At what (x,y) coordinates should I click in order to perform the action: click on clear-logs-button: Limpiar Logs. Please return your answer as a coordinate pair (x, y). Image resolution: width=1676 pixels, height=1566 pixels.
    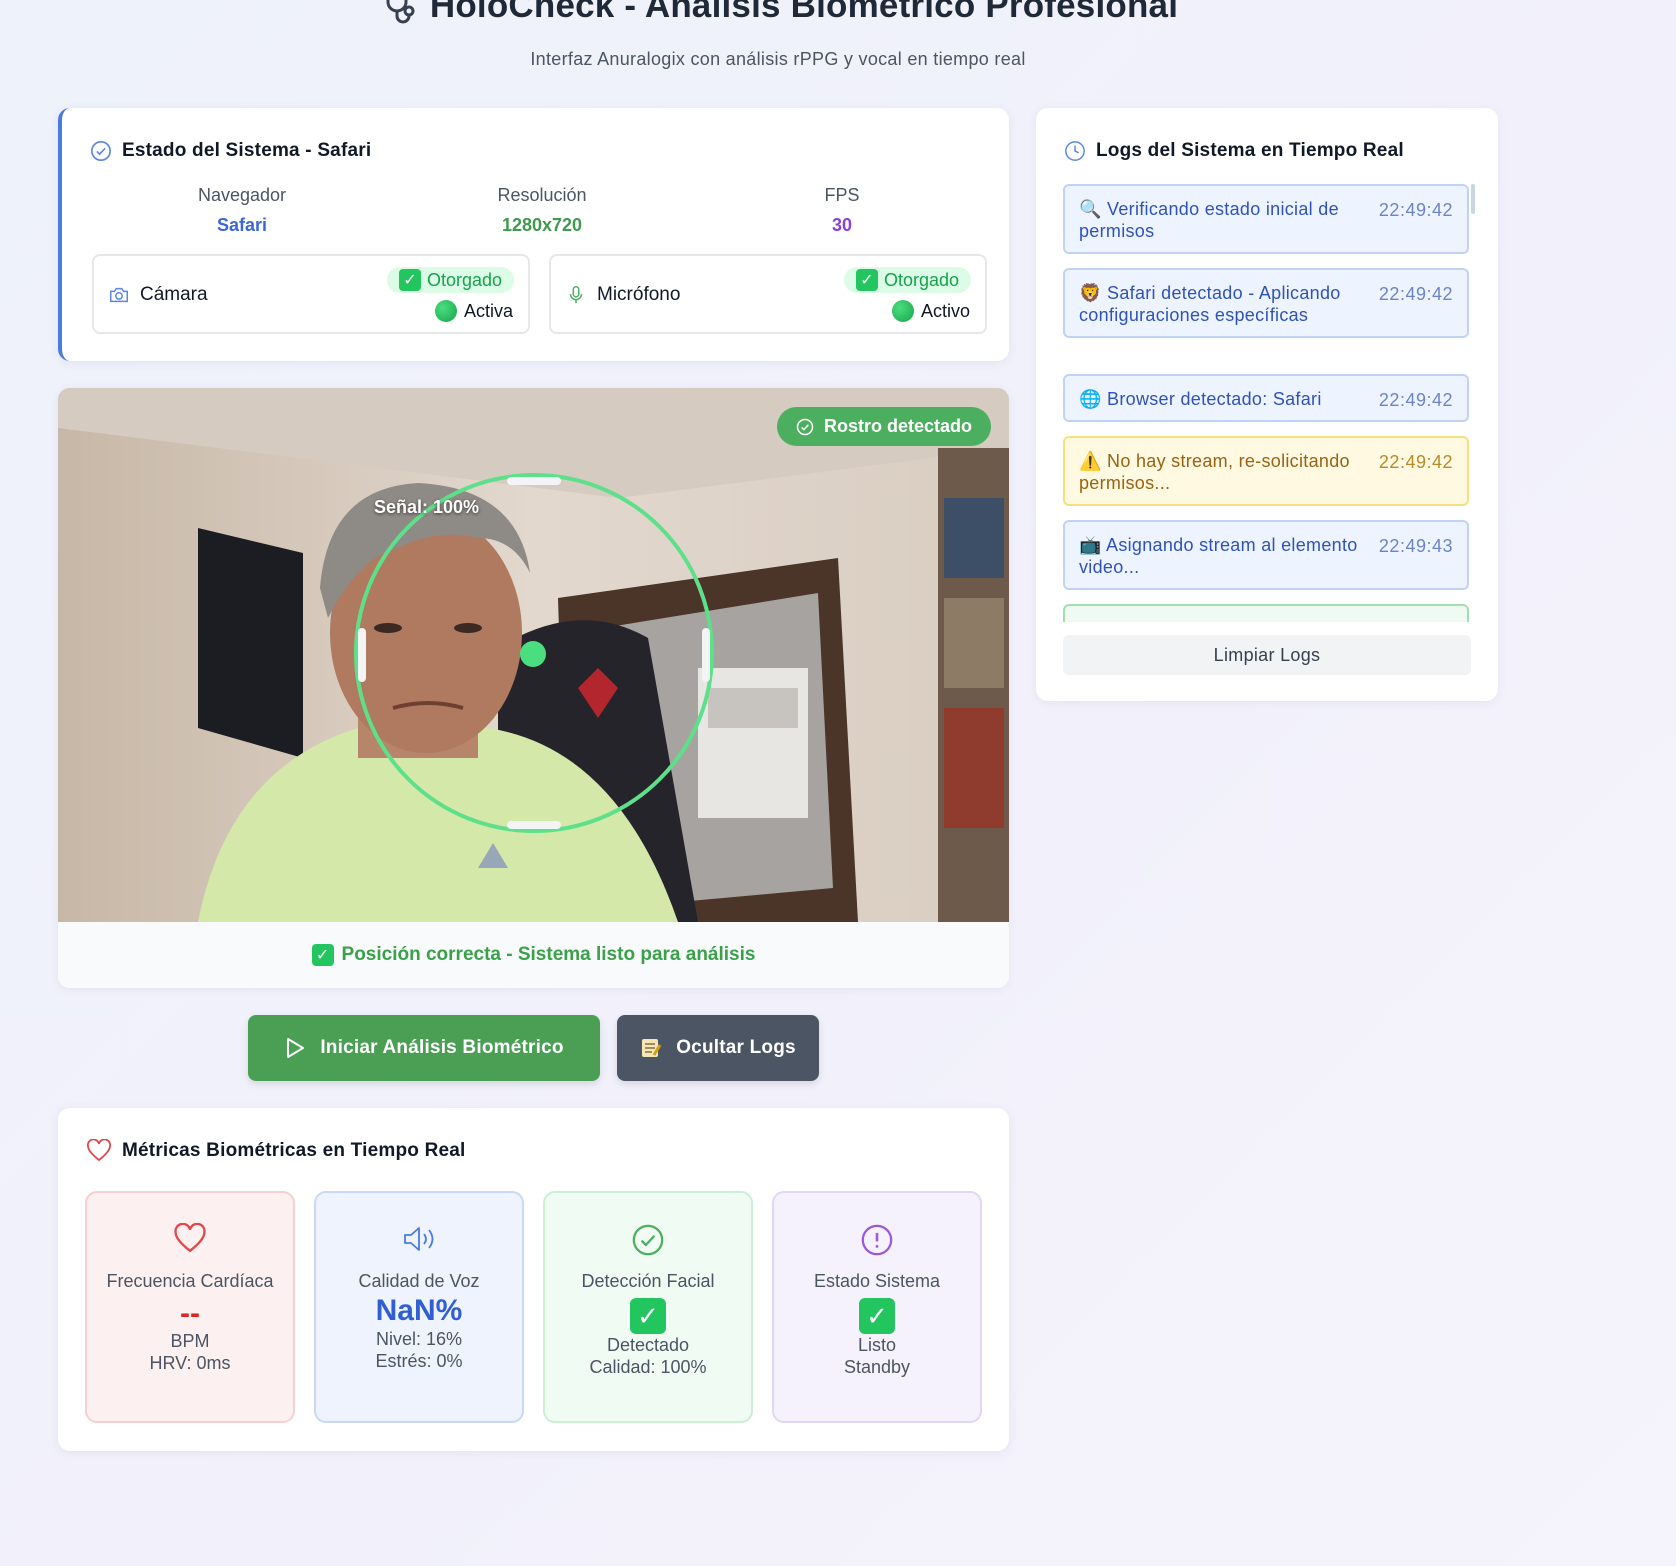
    Looking at the image, I should click on (1267, 655).